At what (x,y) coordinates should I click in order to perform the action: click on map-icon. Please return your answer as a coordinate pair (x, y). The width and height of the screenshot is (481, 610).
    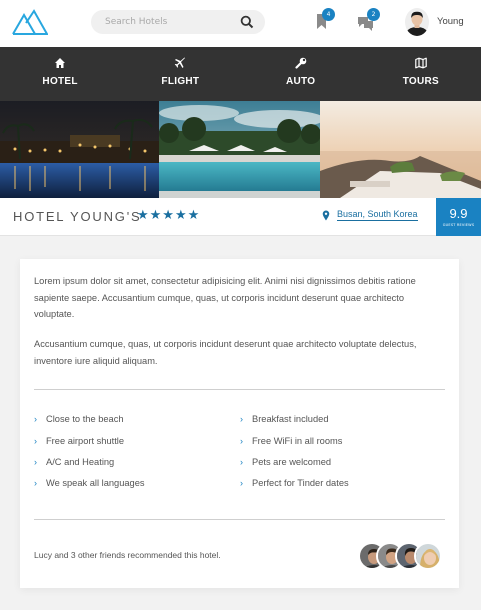
    Looking at the image, I should click on (421, 63).